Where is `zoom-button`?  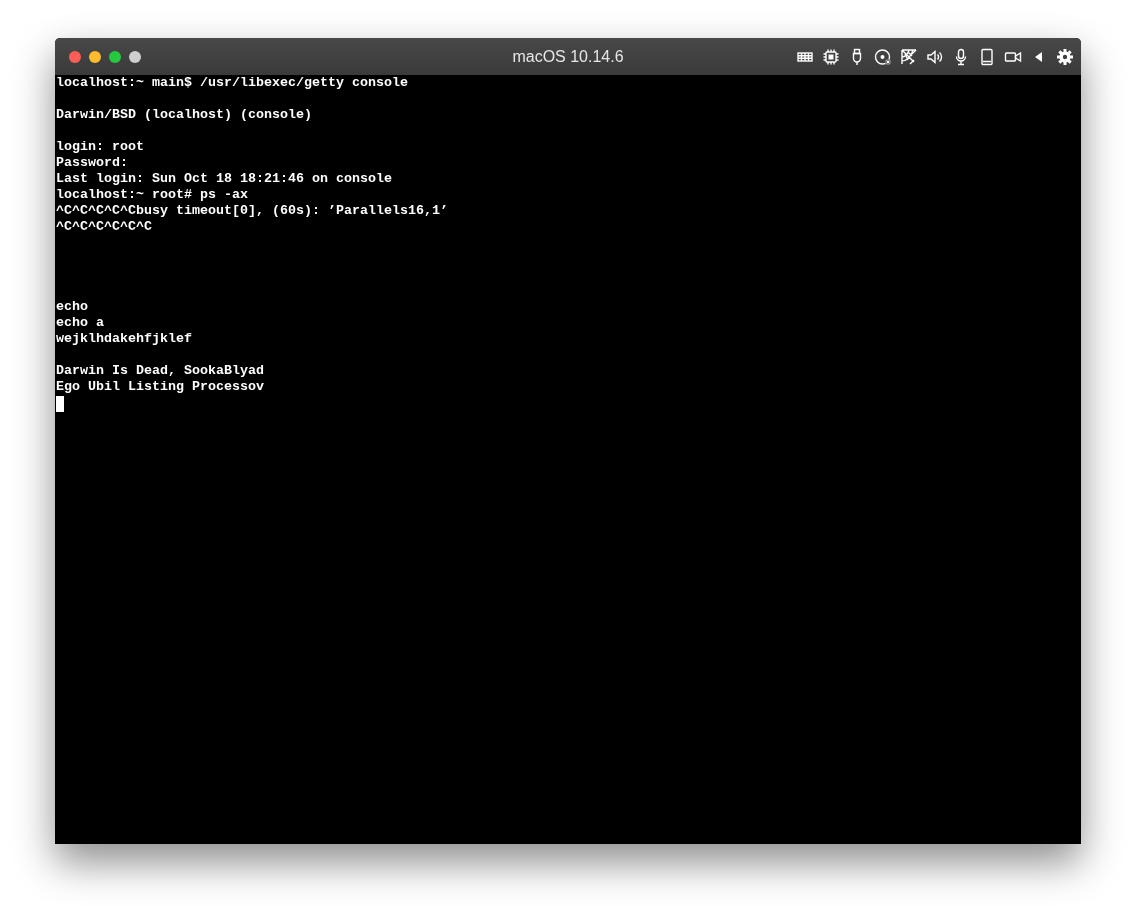
zoom-button is located at coordinates (115, 56).